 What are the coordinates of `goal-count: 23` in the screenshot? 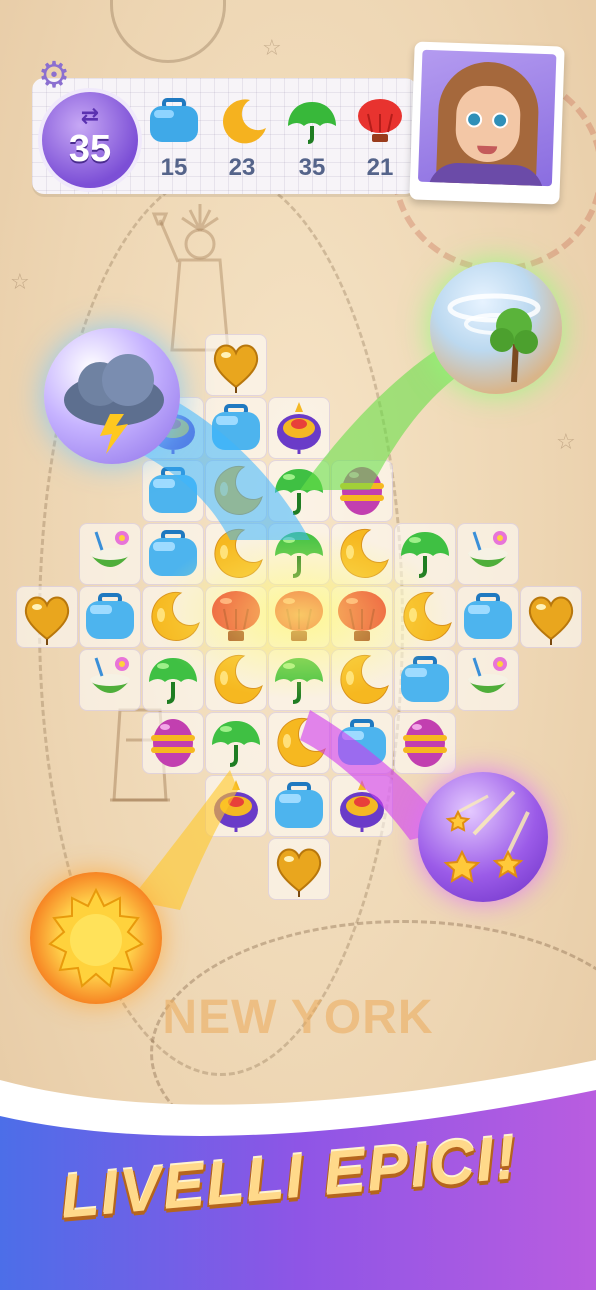 It's located at (242, 167).